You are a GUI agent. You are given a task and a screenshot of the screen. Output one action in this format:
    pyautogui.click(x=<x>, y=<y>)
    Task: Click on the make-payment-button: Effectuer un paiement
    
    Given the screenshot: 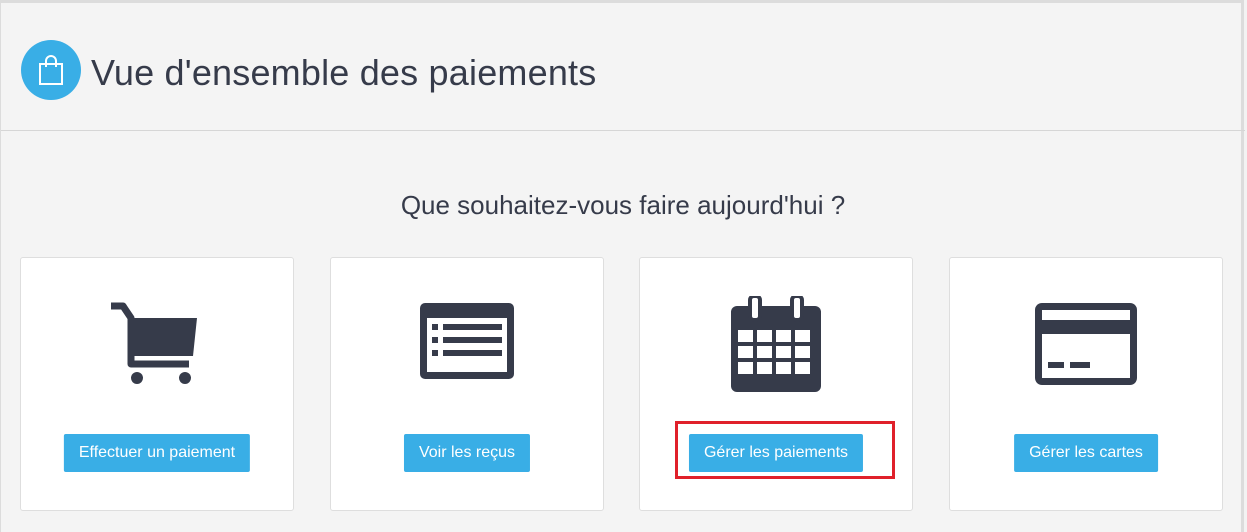 What is the action you would take?
    pyautogui.click(x=157, y=453)
    